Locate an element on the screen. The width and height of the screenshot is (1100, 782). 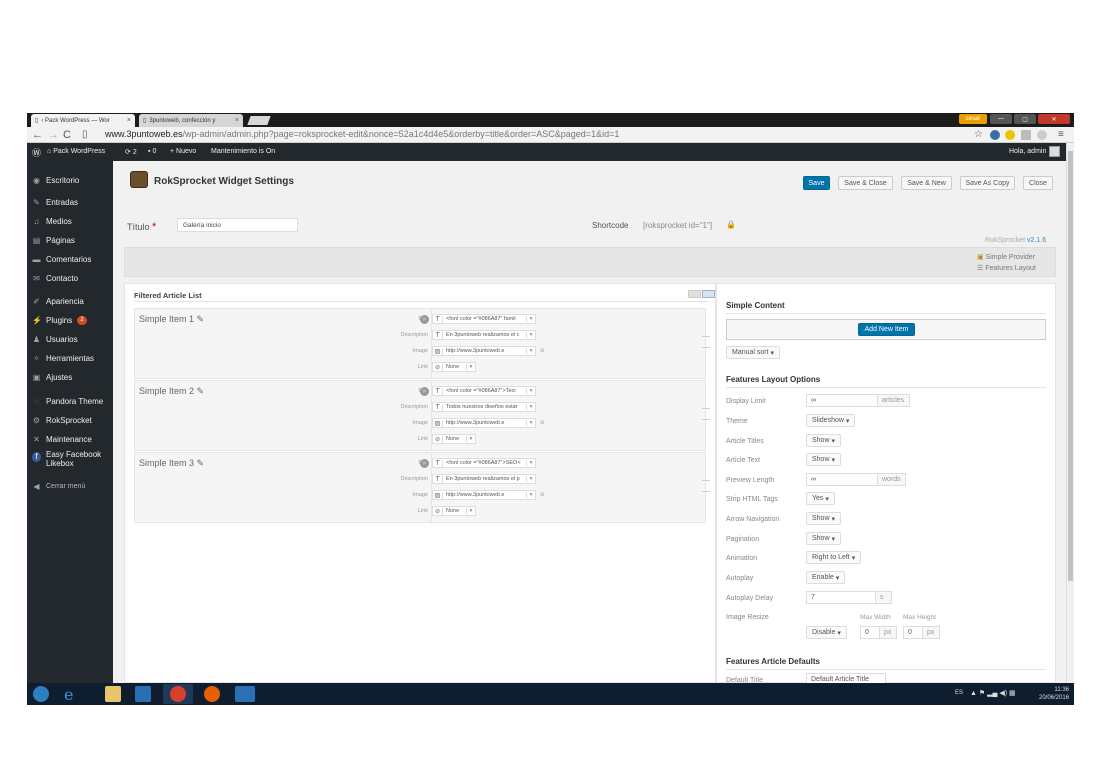
menu-icon: ≡ is located at coordinates (1061, 134).